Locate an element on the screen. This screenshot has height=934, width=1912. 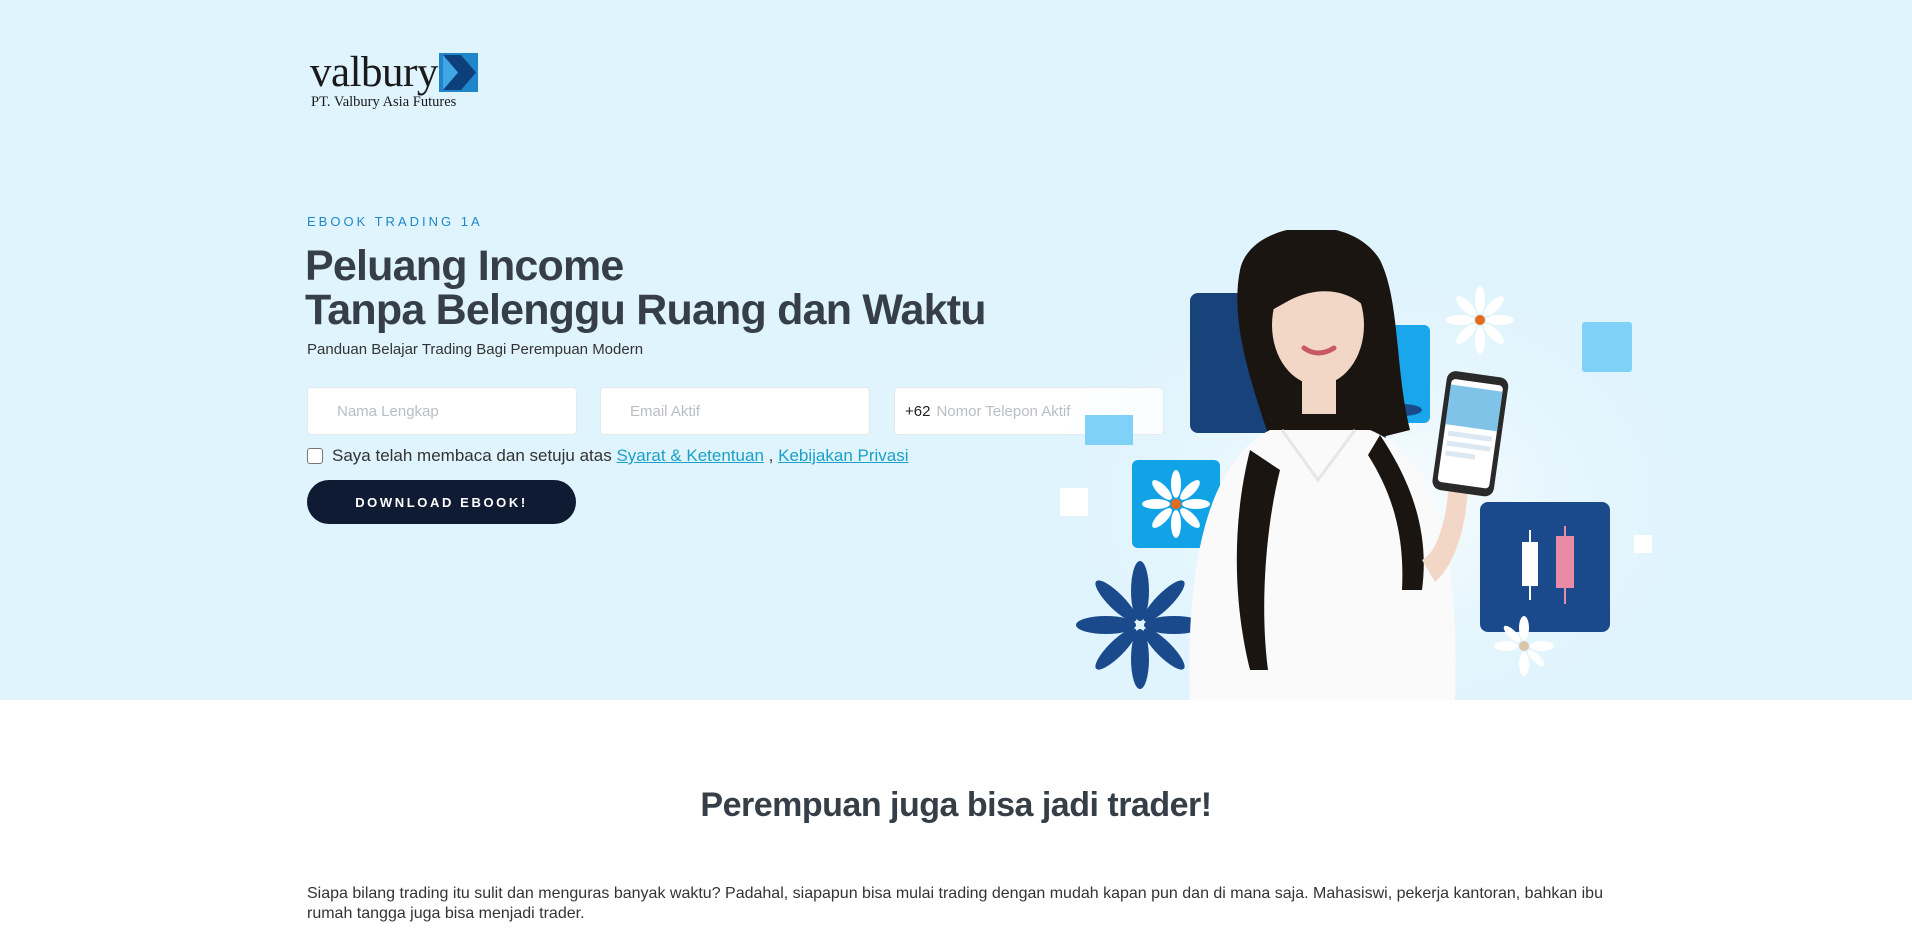
consent-text: Saya telah membaca dan setuju atas is located at coordinates (472, 455).